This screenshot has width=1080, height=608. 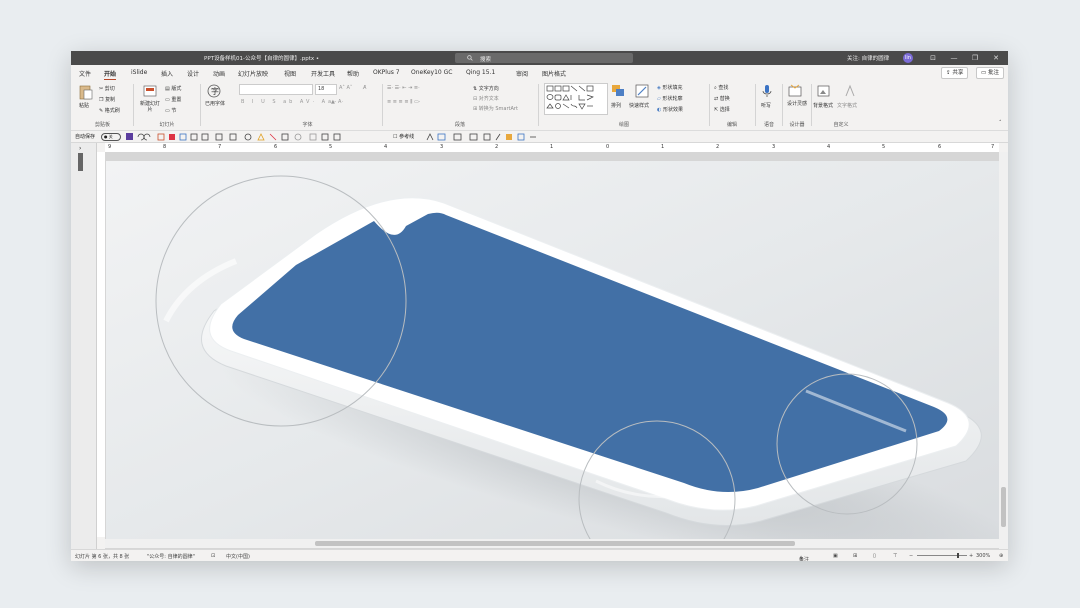 What do you see at coordinates (480, 72) in the screenshot?
I see `tab-qing: Qing 15.1` at bounding box center [480, 72].